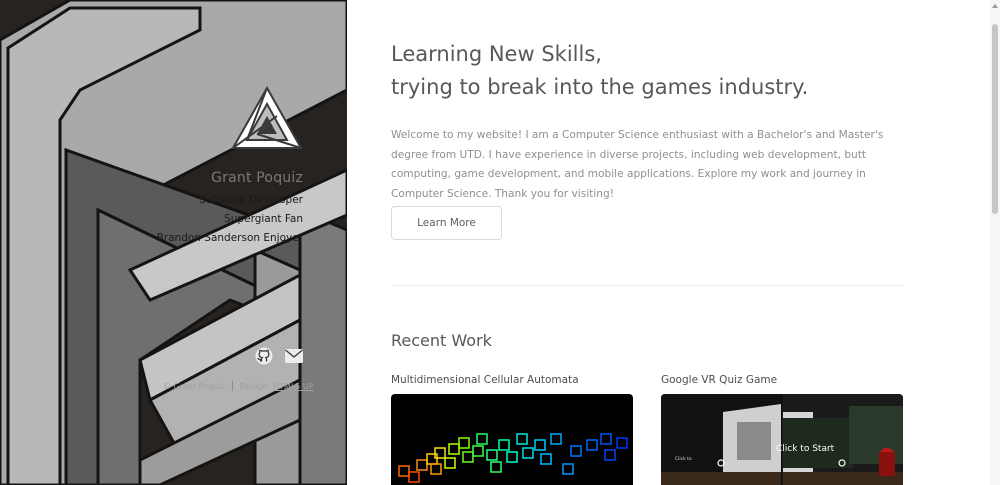 This screenshot has height=485, width=1000. What do you see at coordinates (782, 383) in the screenshot?
I see `work-title: Google VR Quiz Game` at bounding box center [782, 383].